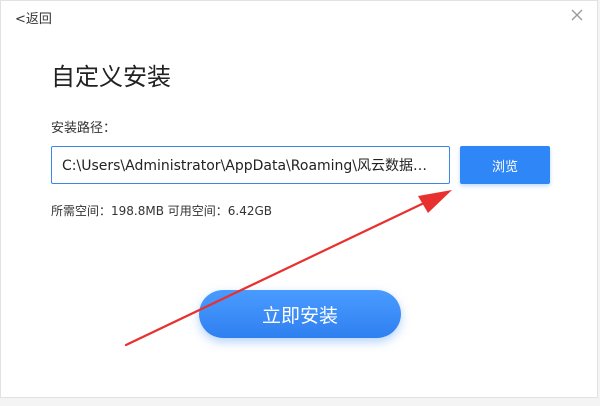 This screenshot has width=600, height=406. What do you see at coordinates (111, 77) in the screenshot?
I see `page-title: 自定义安装` at bounding box center [111, 77].